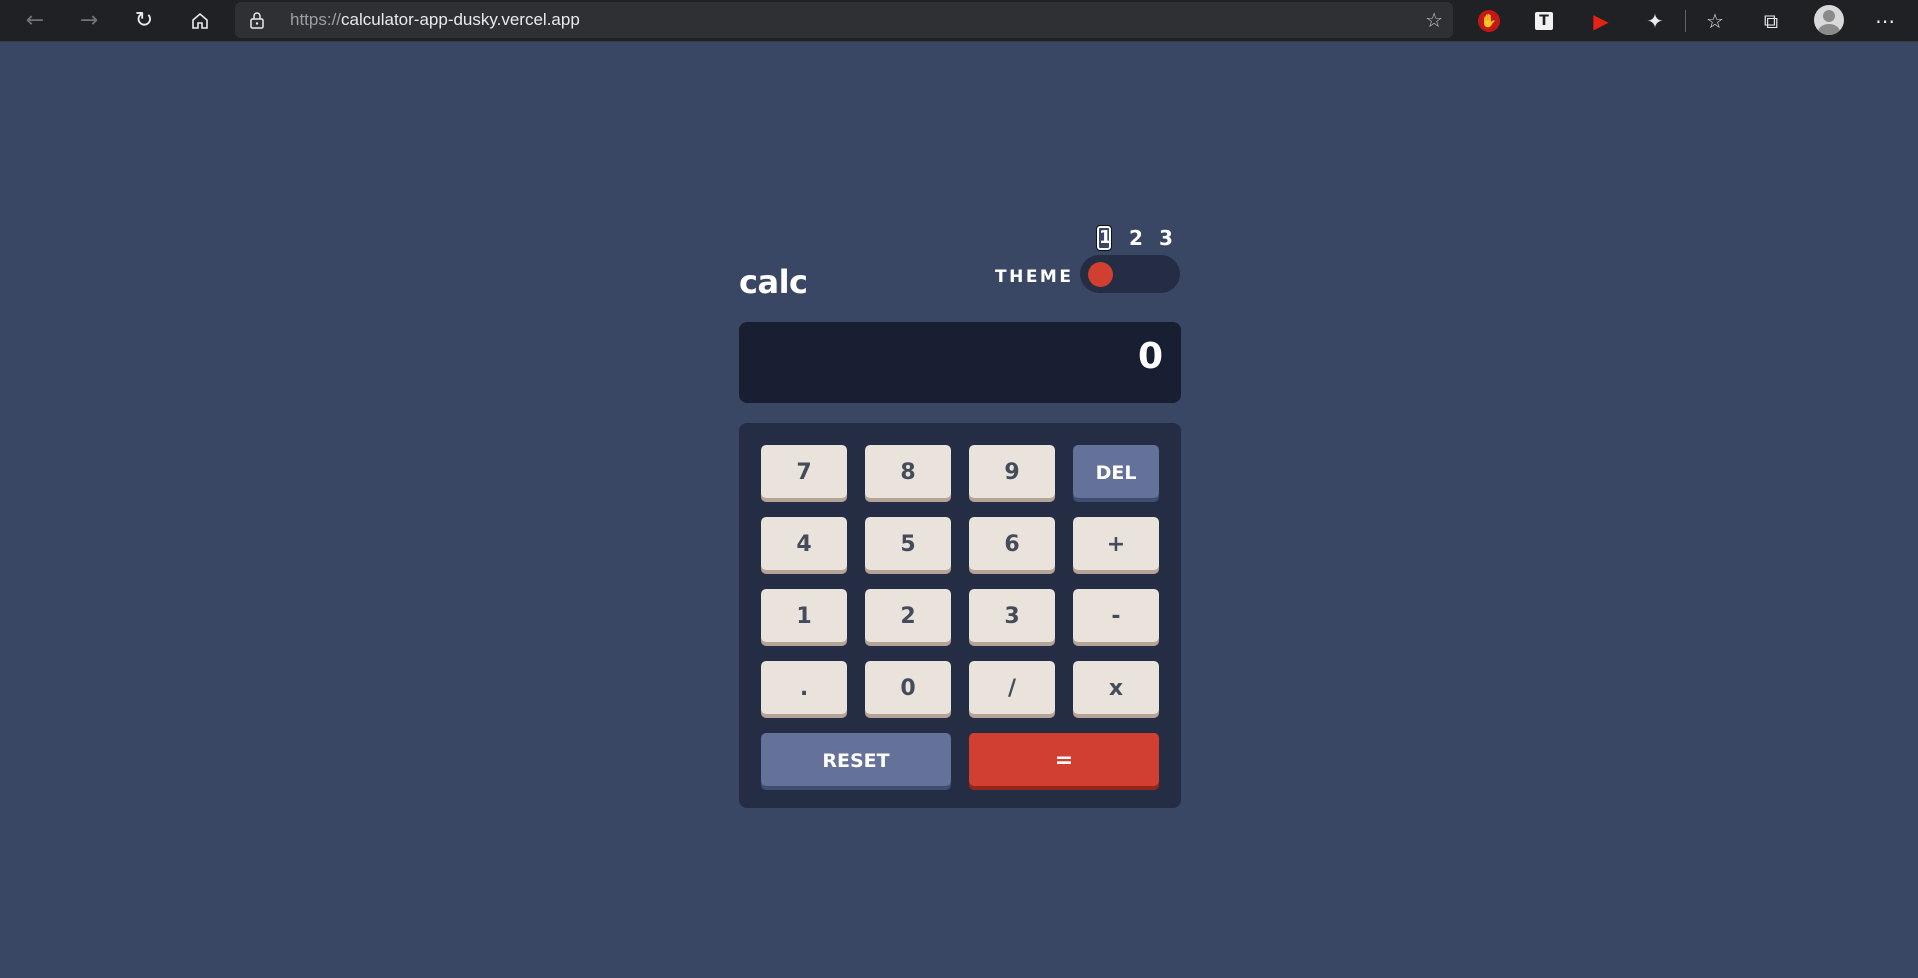  What do you see at coordinates (1715, 21) in the screenshot?
I see `favorites-icon: ☆` at bounding box center [1715, 21].